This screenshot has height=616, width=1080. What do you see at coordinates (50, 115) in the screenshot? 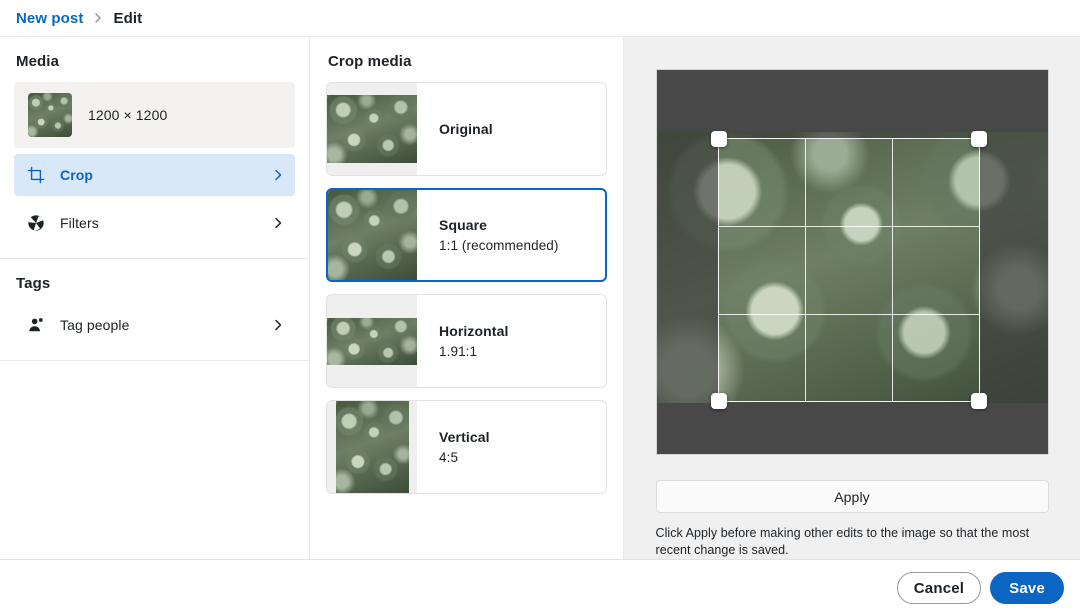
I see `image-thumbnail` at bounding box center [50, 115].